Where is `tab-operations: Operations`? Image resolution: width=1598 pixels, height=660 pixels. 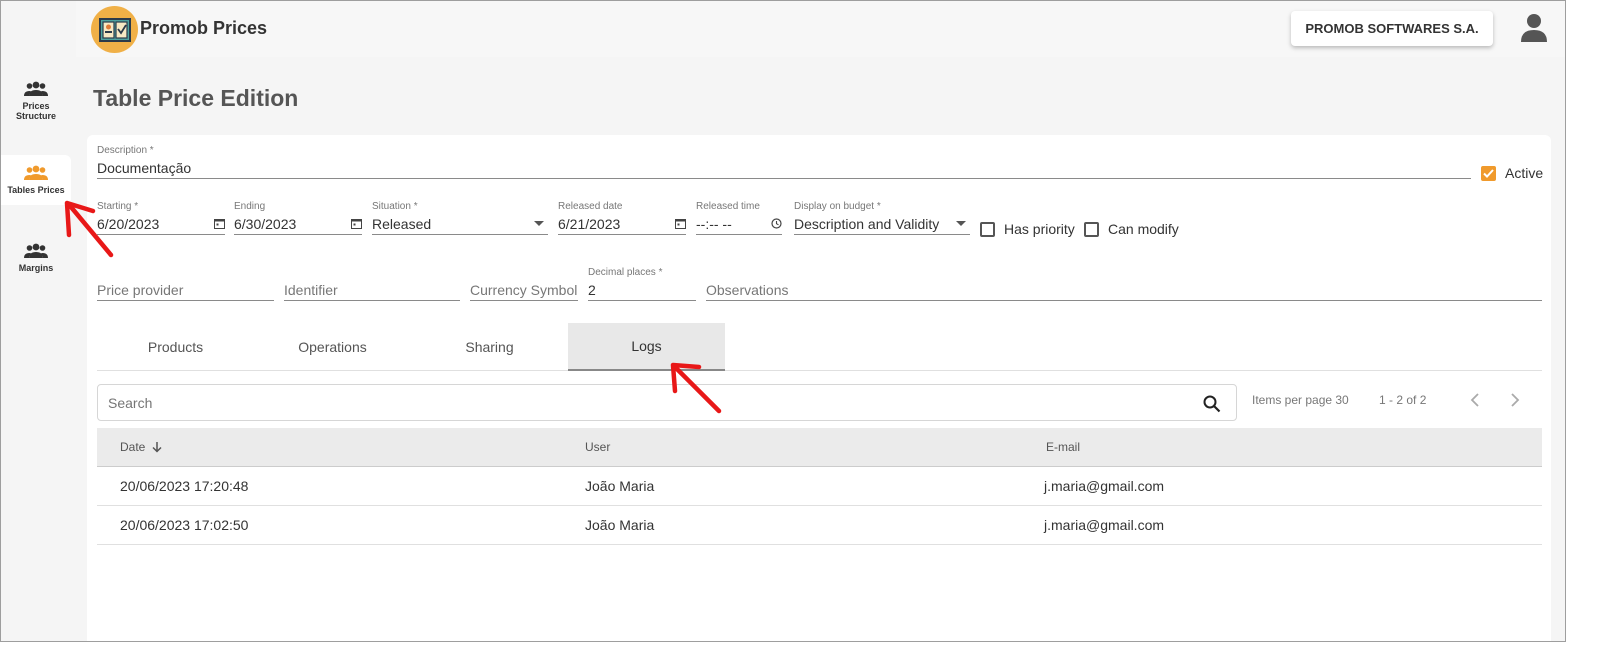
tab-operations: Operations is located at coordinates (332, 346).